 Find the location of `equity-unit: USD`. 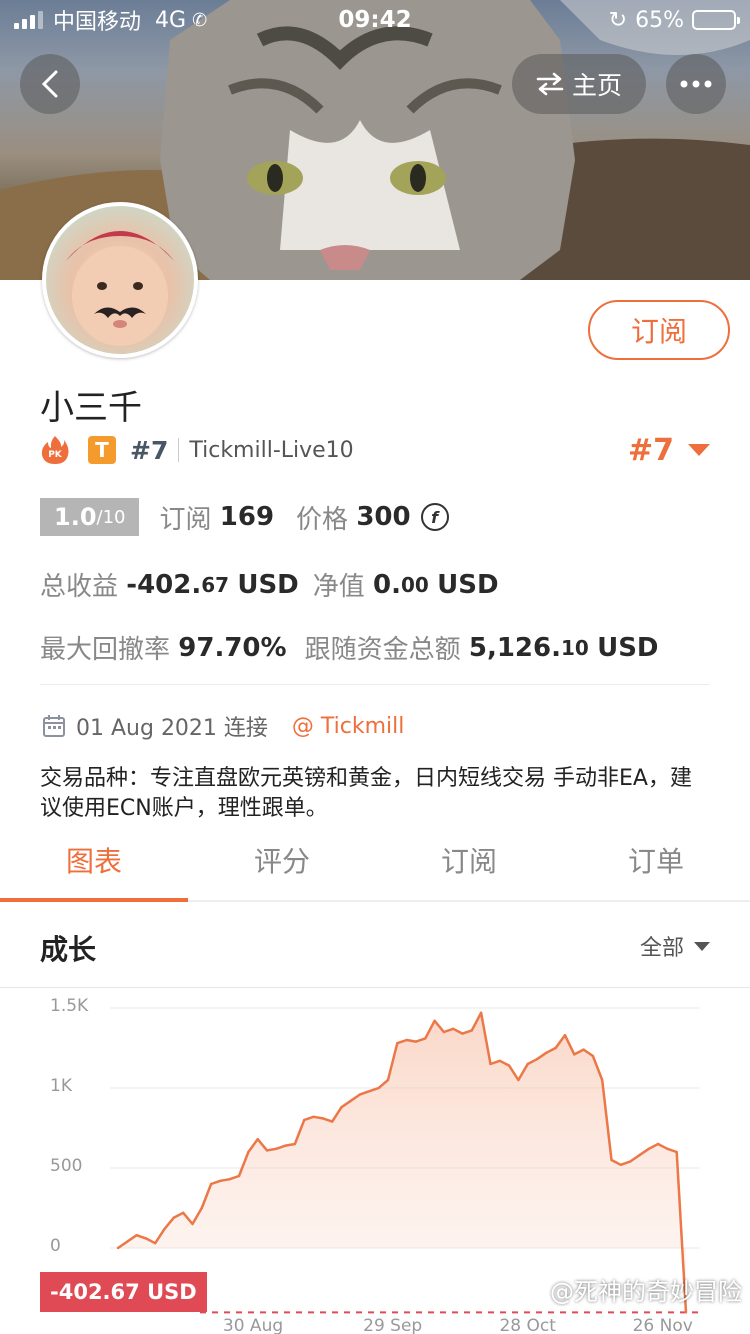

equity-unit: USD is located at coordinates (468, 584).